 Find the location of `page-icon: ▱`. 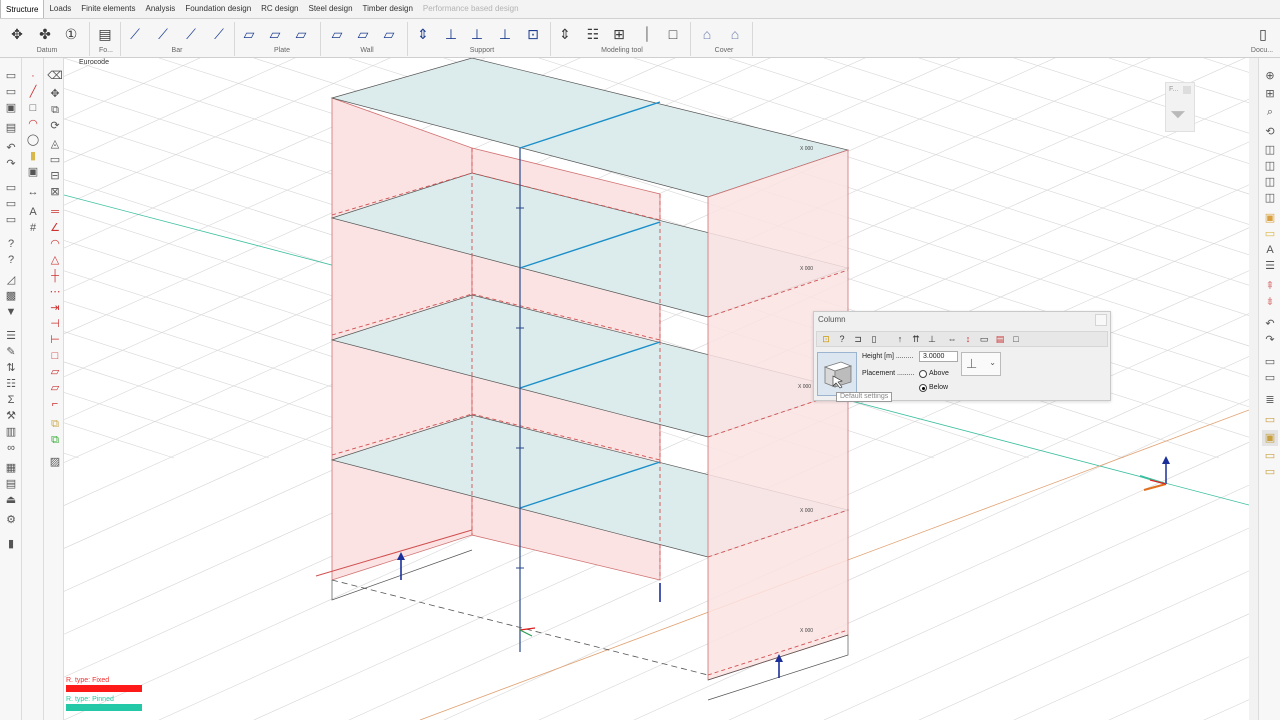

page-icon: ▱ is located at coordinates (55, 372).